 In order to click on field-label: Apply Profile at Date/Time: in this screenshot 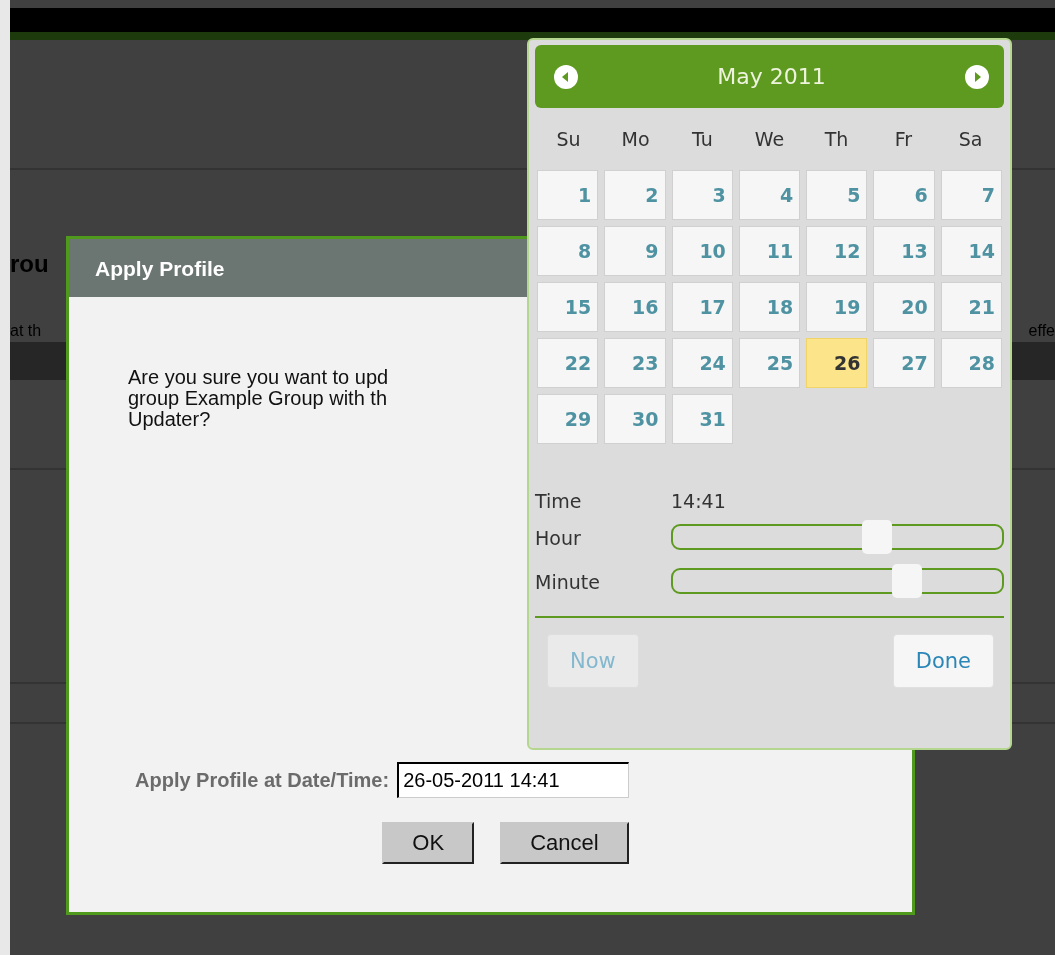, I will do `click(262, 780)`.